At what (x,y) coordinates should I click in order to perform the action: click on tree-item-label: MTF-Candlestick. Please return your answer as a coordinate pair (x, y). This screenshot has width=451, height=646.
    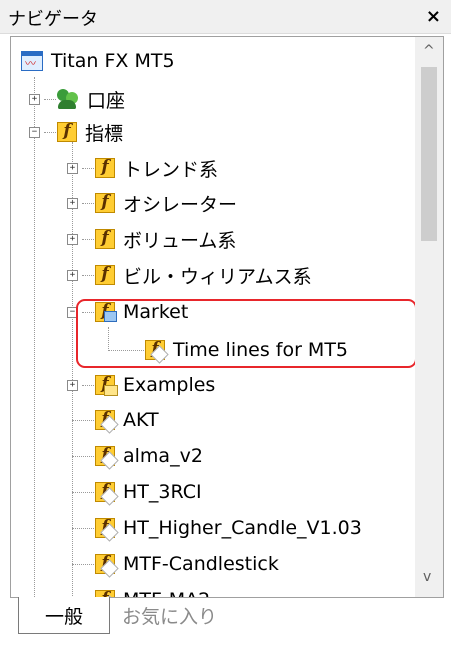
    Looking at the image, I should click on (201, 564).